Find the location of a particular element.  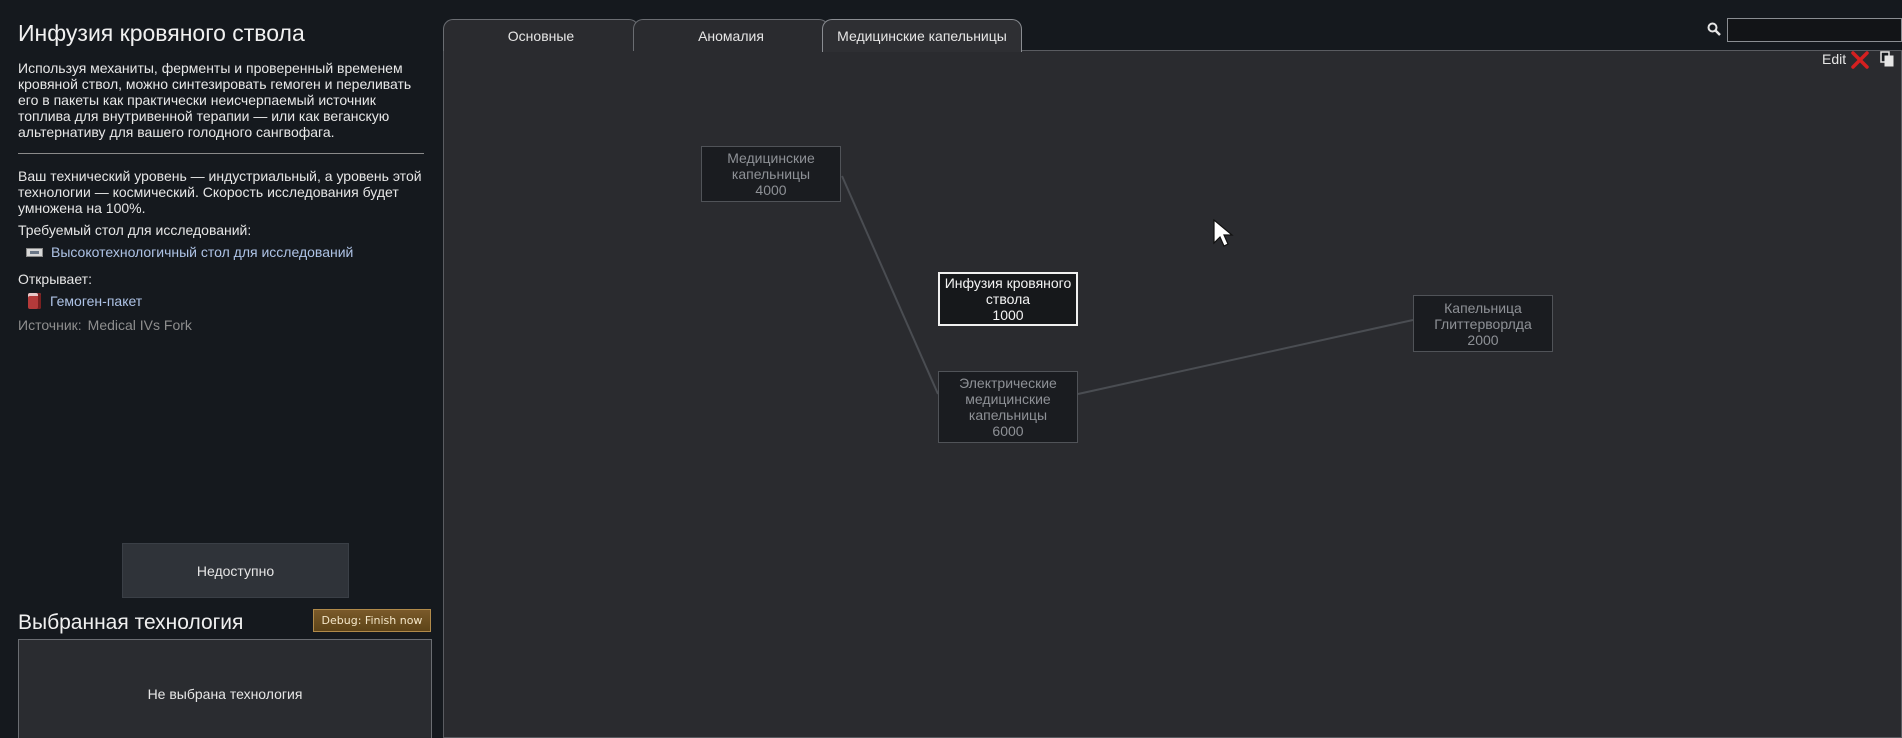

tech-node-cost: 2000 is located at coordinates (1483, 339).